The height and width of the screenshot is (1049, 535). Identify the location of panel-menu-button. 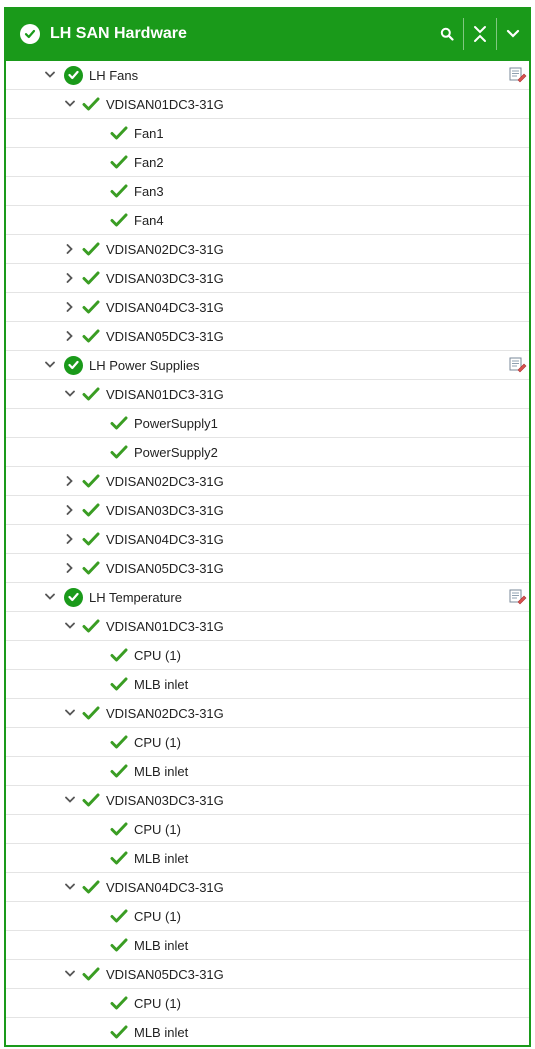
(513, 34).